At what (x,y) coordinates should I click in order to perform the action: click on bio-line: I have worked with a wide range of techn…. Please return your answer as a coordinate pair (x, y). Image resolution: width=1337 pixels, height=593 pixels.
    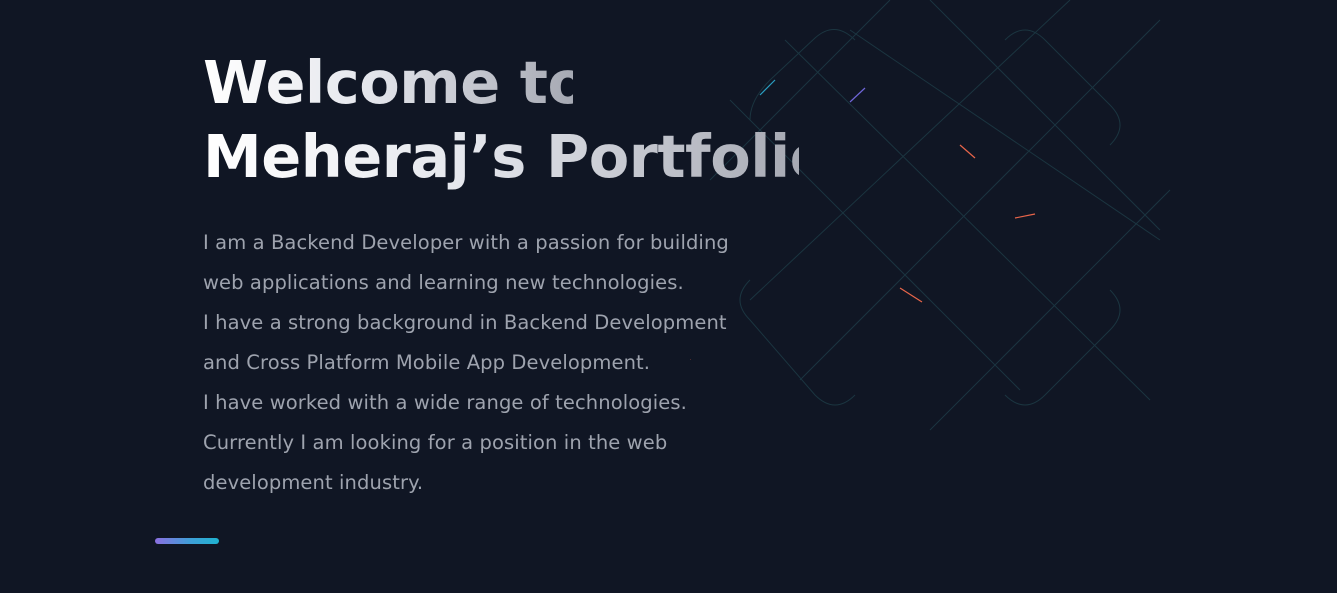
    Looking at the image, I should click on (445, 402).